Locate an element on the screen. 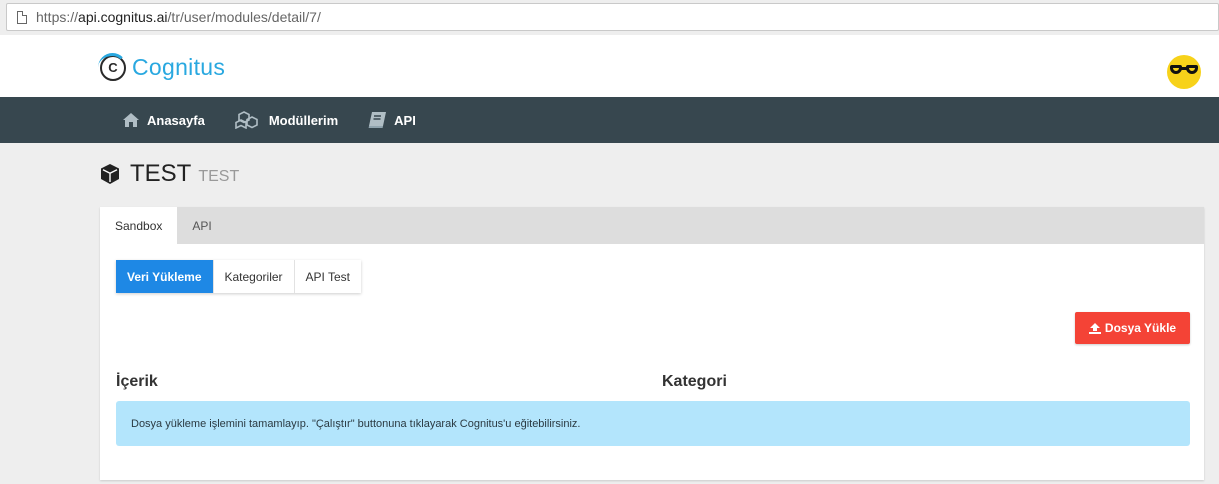  avatar is located at coordinates (1184, 72).